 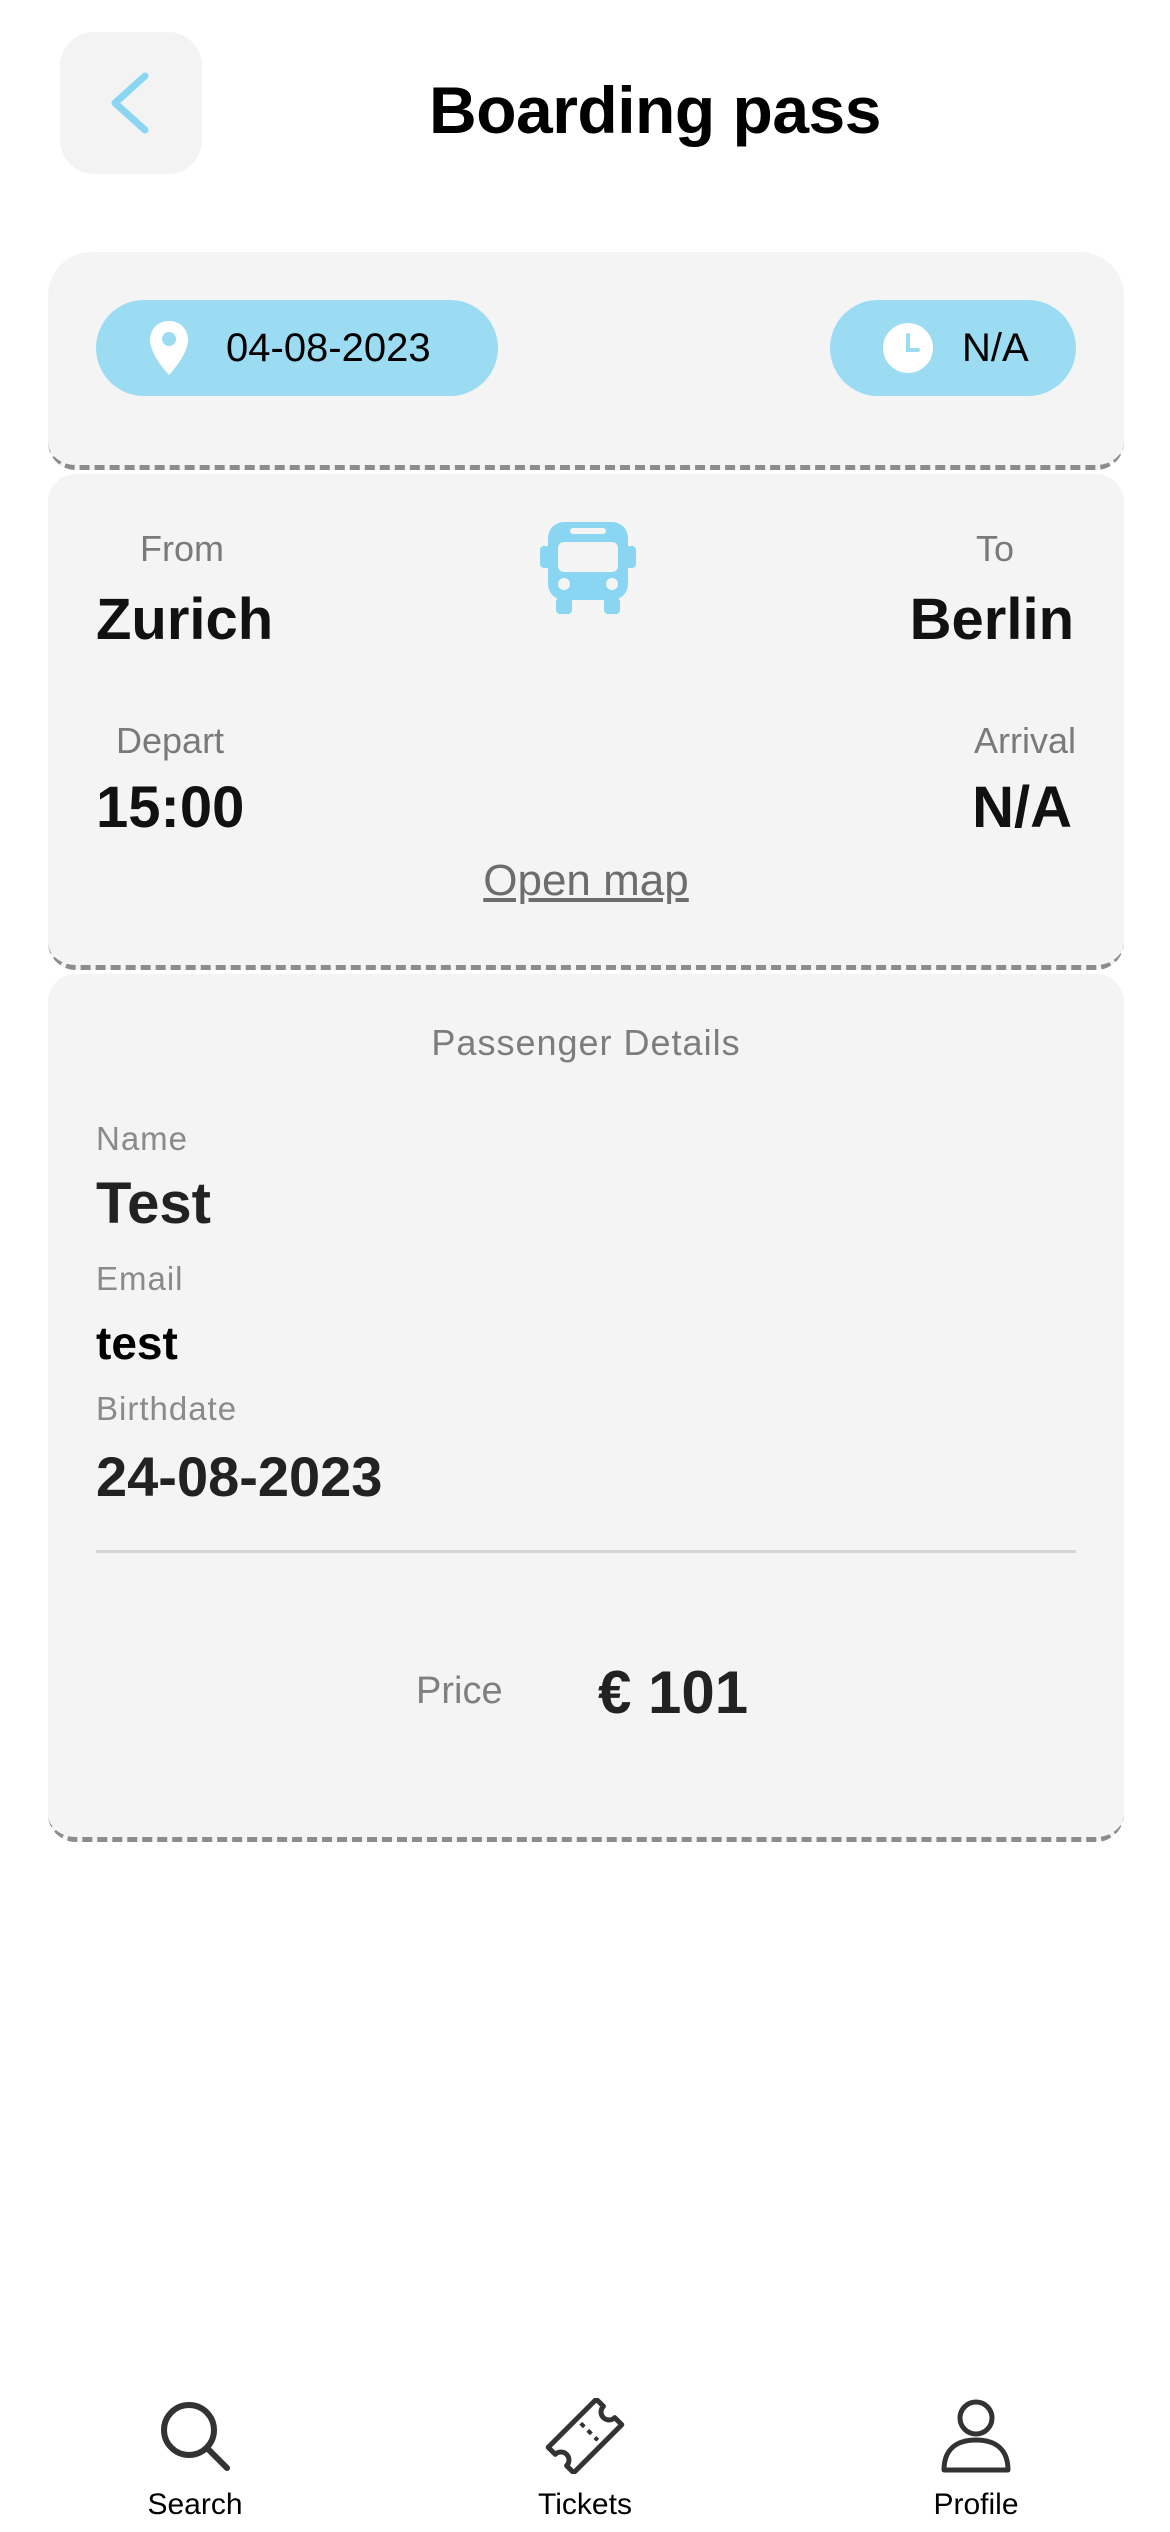 I want to click on passenger-name: Test, so click(x=153, y=1203).